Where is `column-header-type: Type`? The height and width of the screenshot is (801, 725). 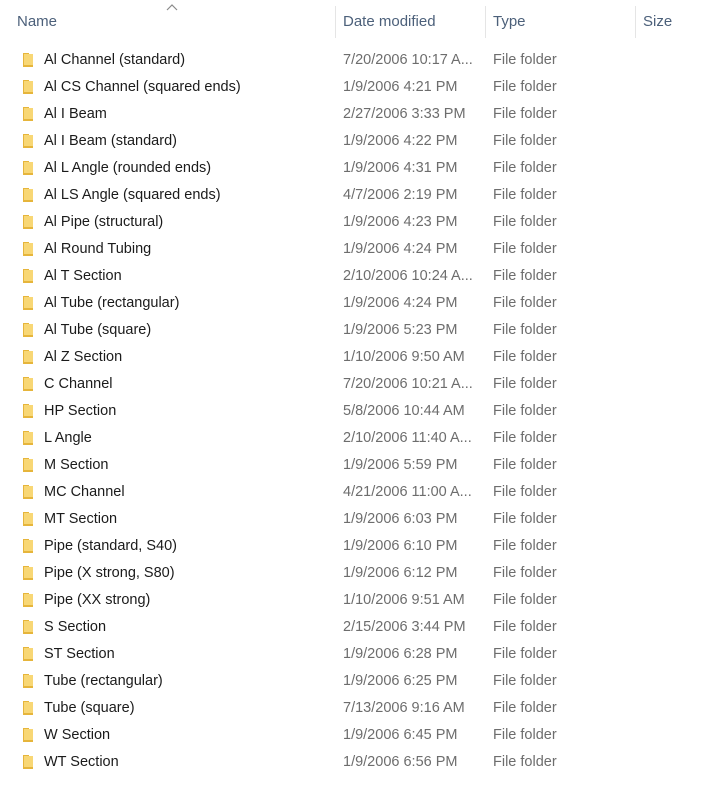
column-header-type: Type is located at coordinates (561, 22).